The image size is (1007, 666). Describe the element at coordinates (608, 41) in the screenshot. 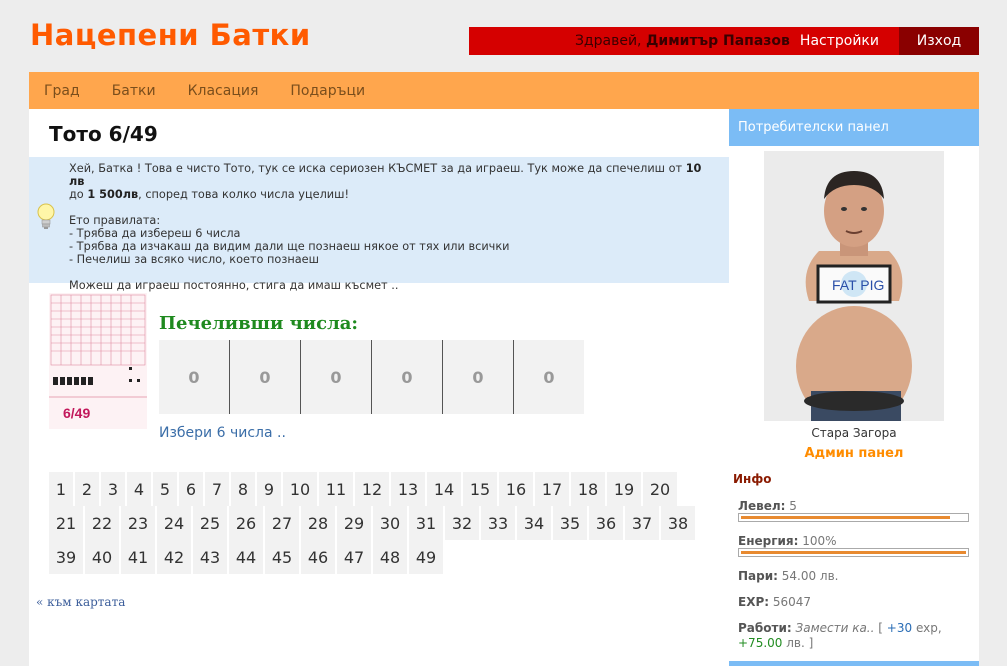

I see `greeting-text: Здравей,` at that location.